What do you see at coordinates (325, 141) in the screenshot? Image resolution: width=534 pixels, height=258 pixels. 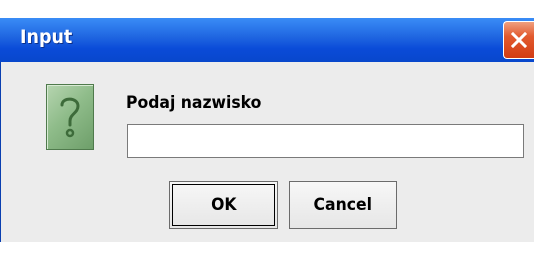 I see `name-input` at bounding box center [325, 141].